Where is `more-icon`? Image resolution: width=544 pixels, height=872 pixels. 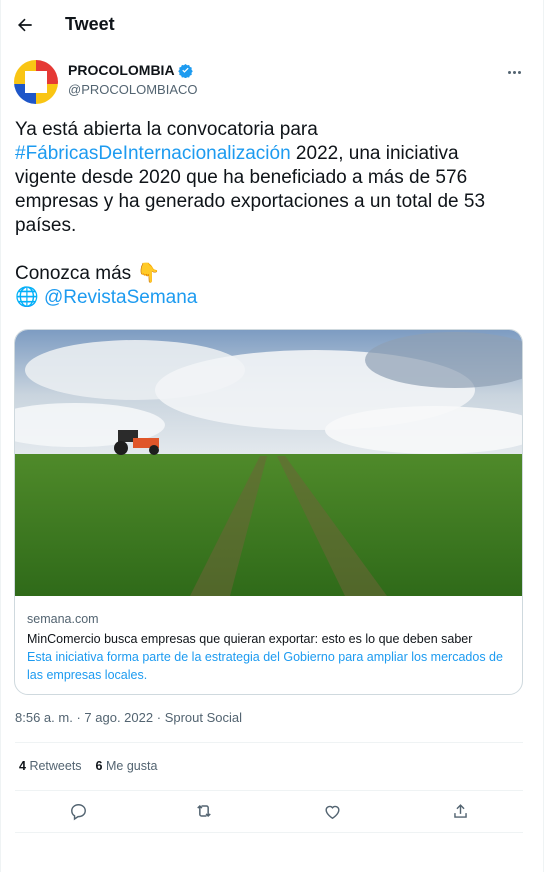 more-icon is located at coordinates (514, 72).